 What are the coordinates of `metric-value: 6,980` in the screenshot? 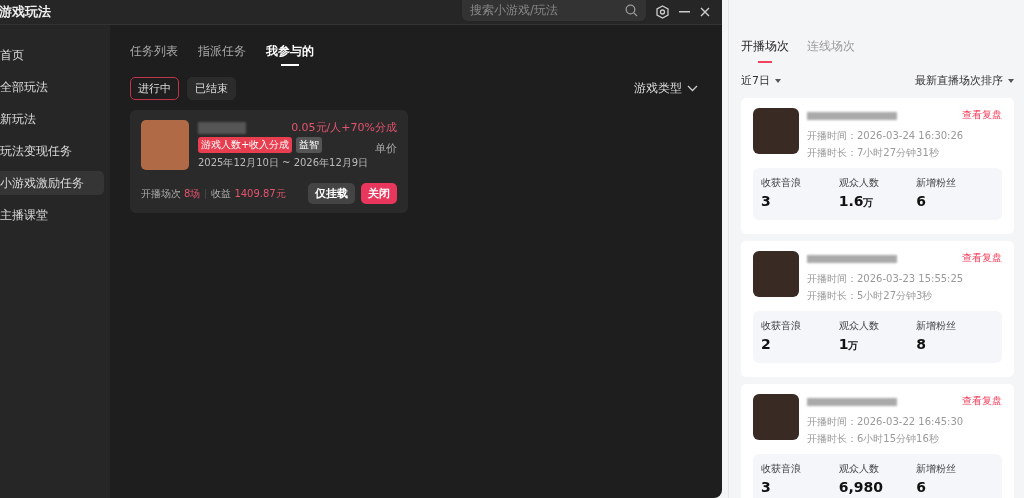 It's located at (861, 487).